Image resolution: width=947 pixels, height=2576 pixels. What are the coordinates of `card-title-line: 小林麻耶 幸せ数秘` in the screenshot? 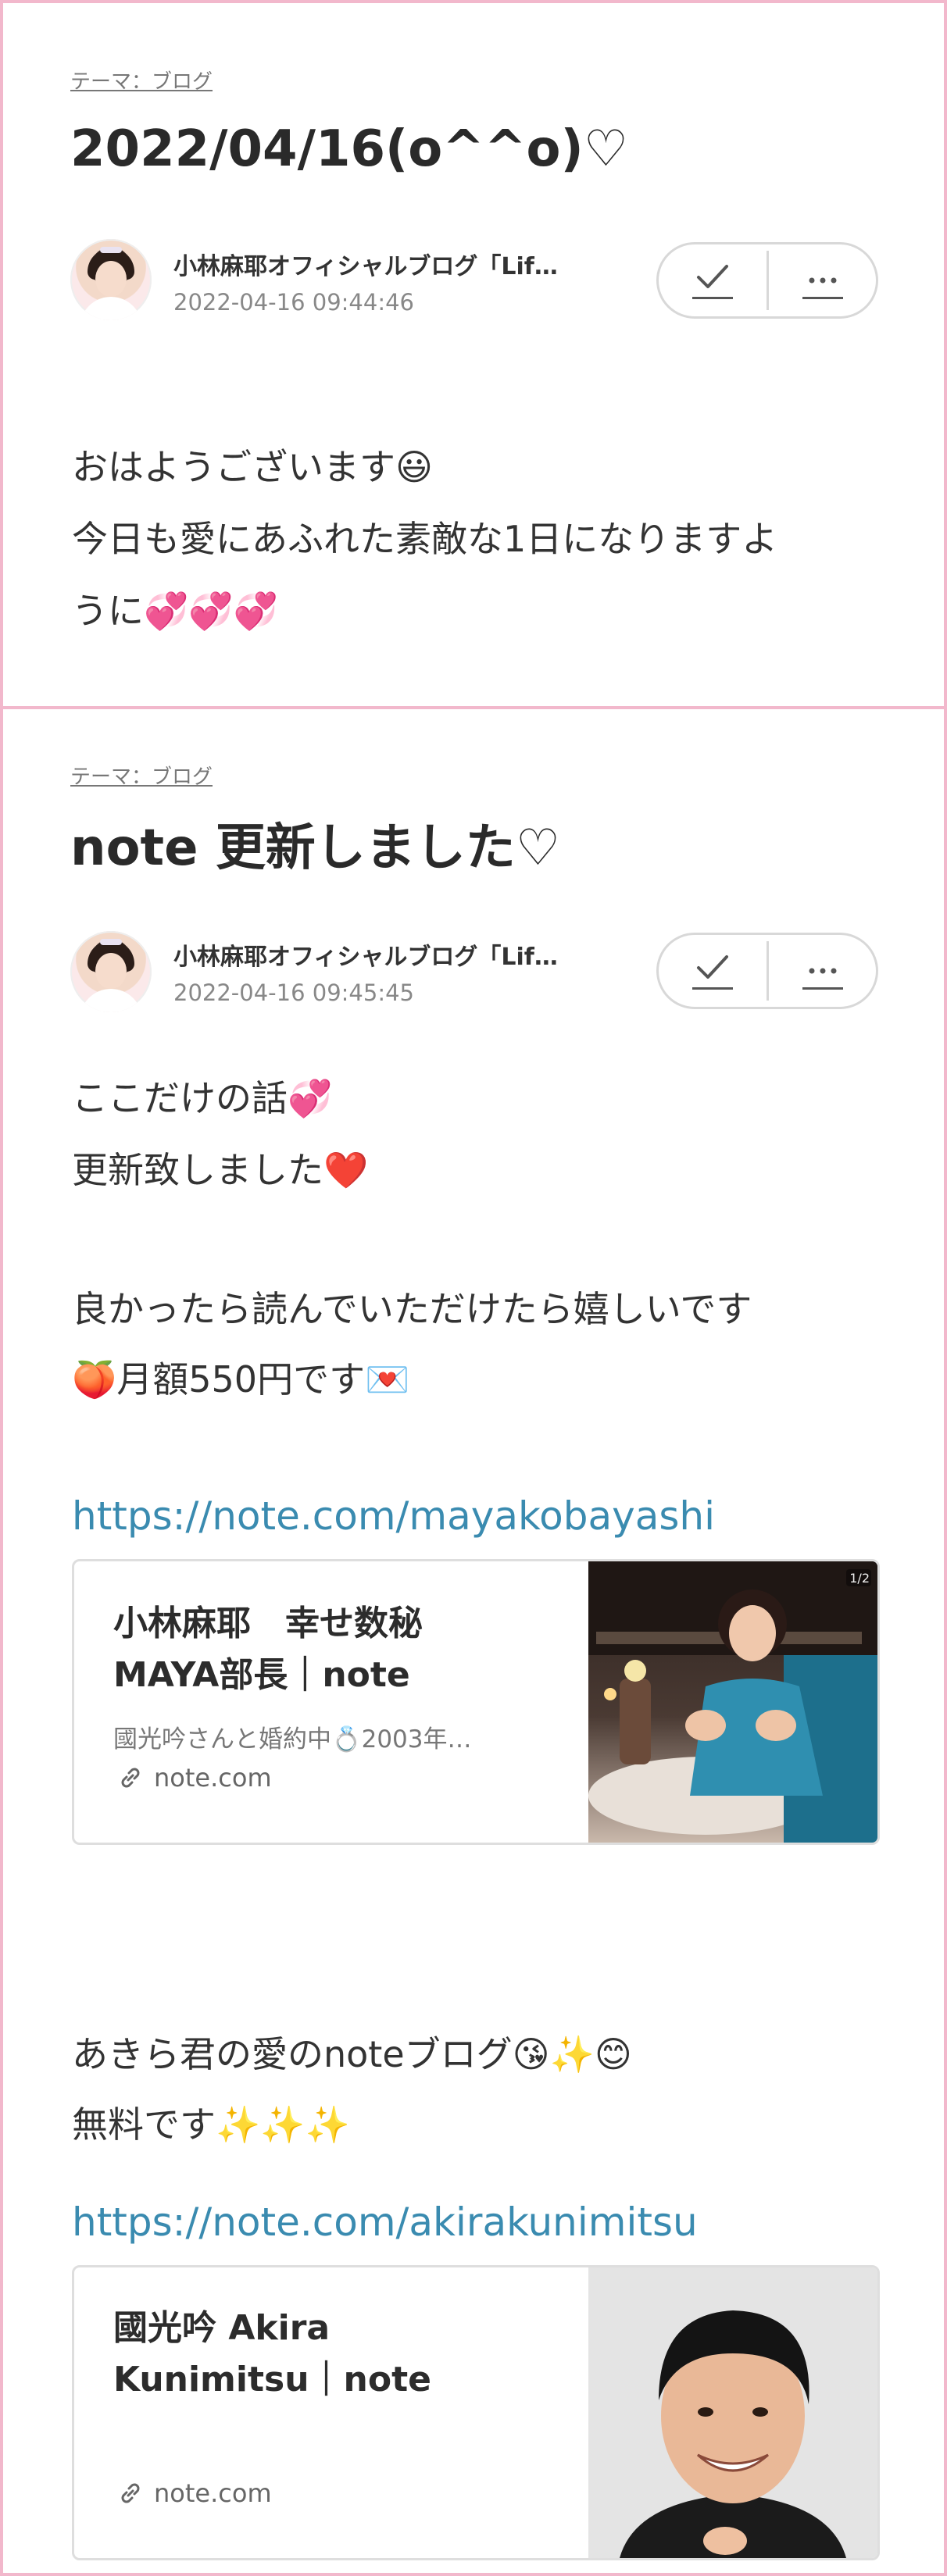 It's located at (268, 1624).